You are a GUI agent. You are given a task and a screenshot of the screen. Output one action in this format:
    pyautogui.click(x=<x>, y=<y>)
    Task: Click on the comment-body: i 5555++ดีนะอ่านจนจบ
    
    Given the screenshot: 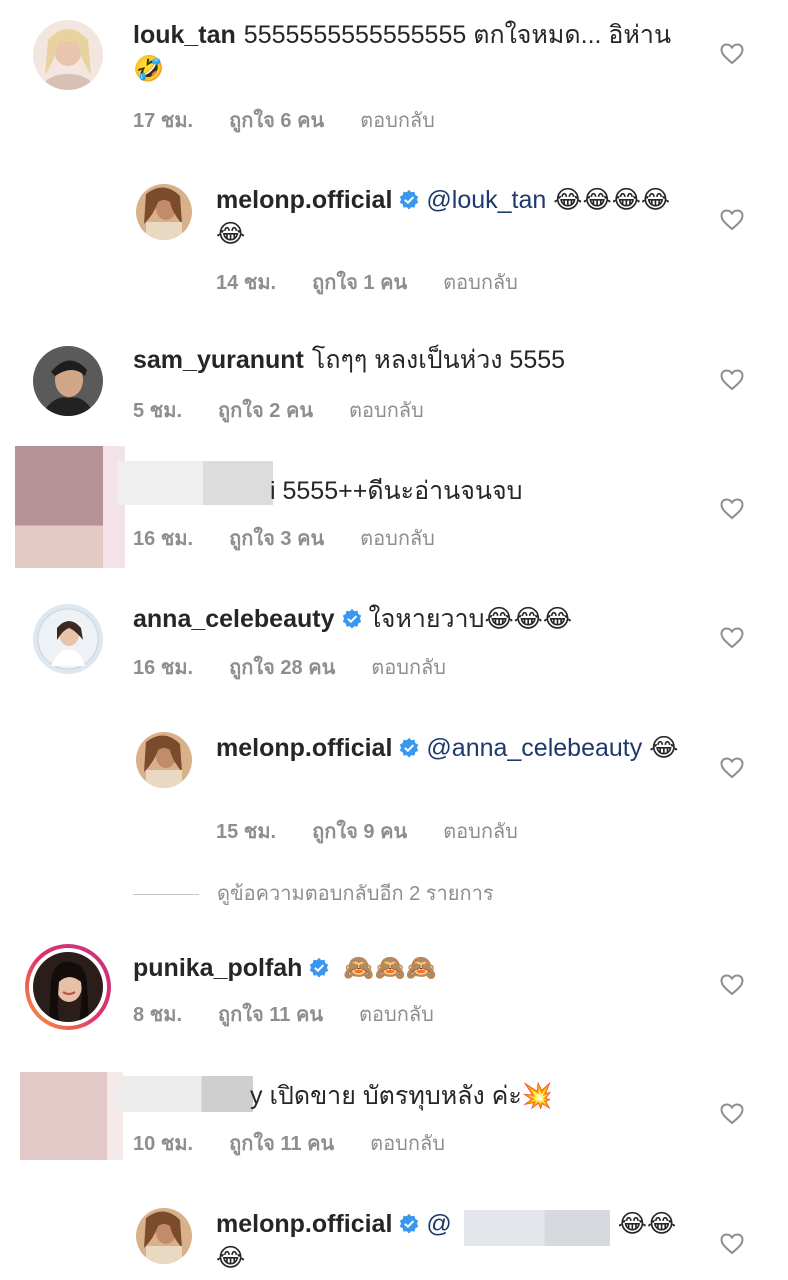 What is the action you would take?
    pyautogui.click(x=396, y=491)
    